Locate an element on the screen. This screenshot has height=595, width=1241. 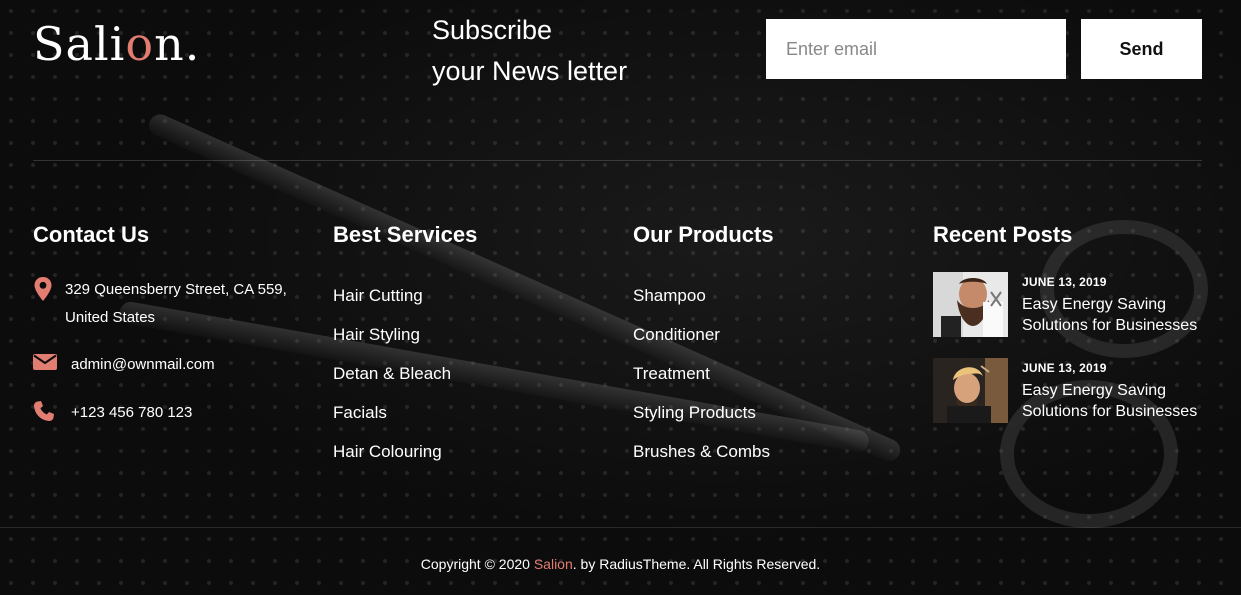
copyright-prefix: Copyright © 2020 is located at coordinates (477, 564).